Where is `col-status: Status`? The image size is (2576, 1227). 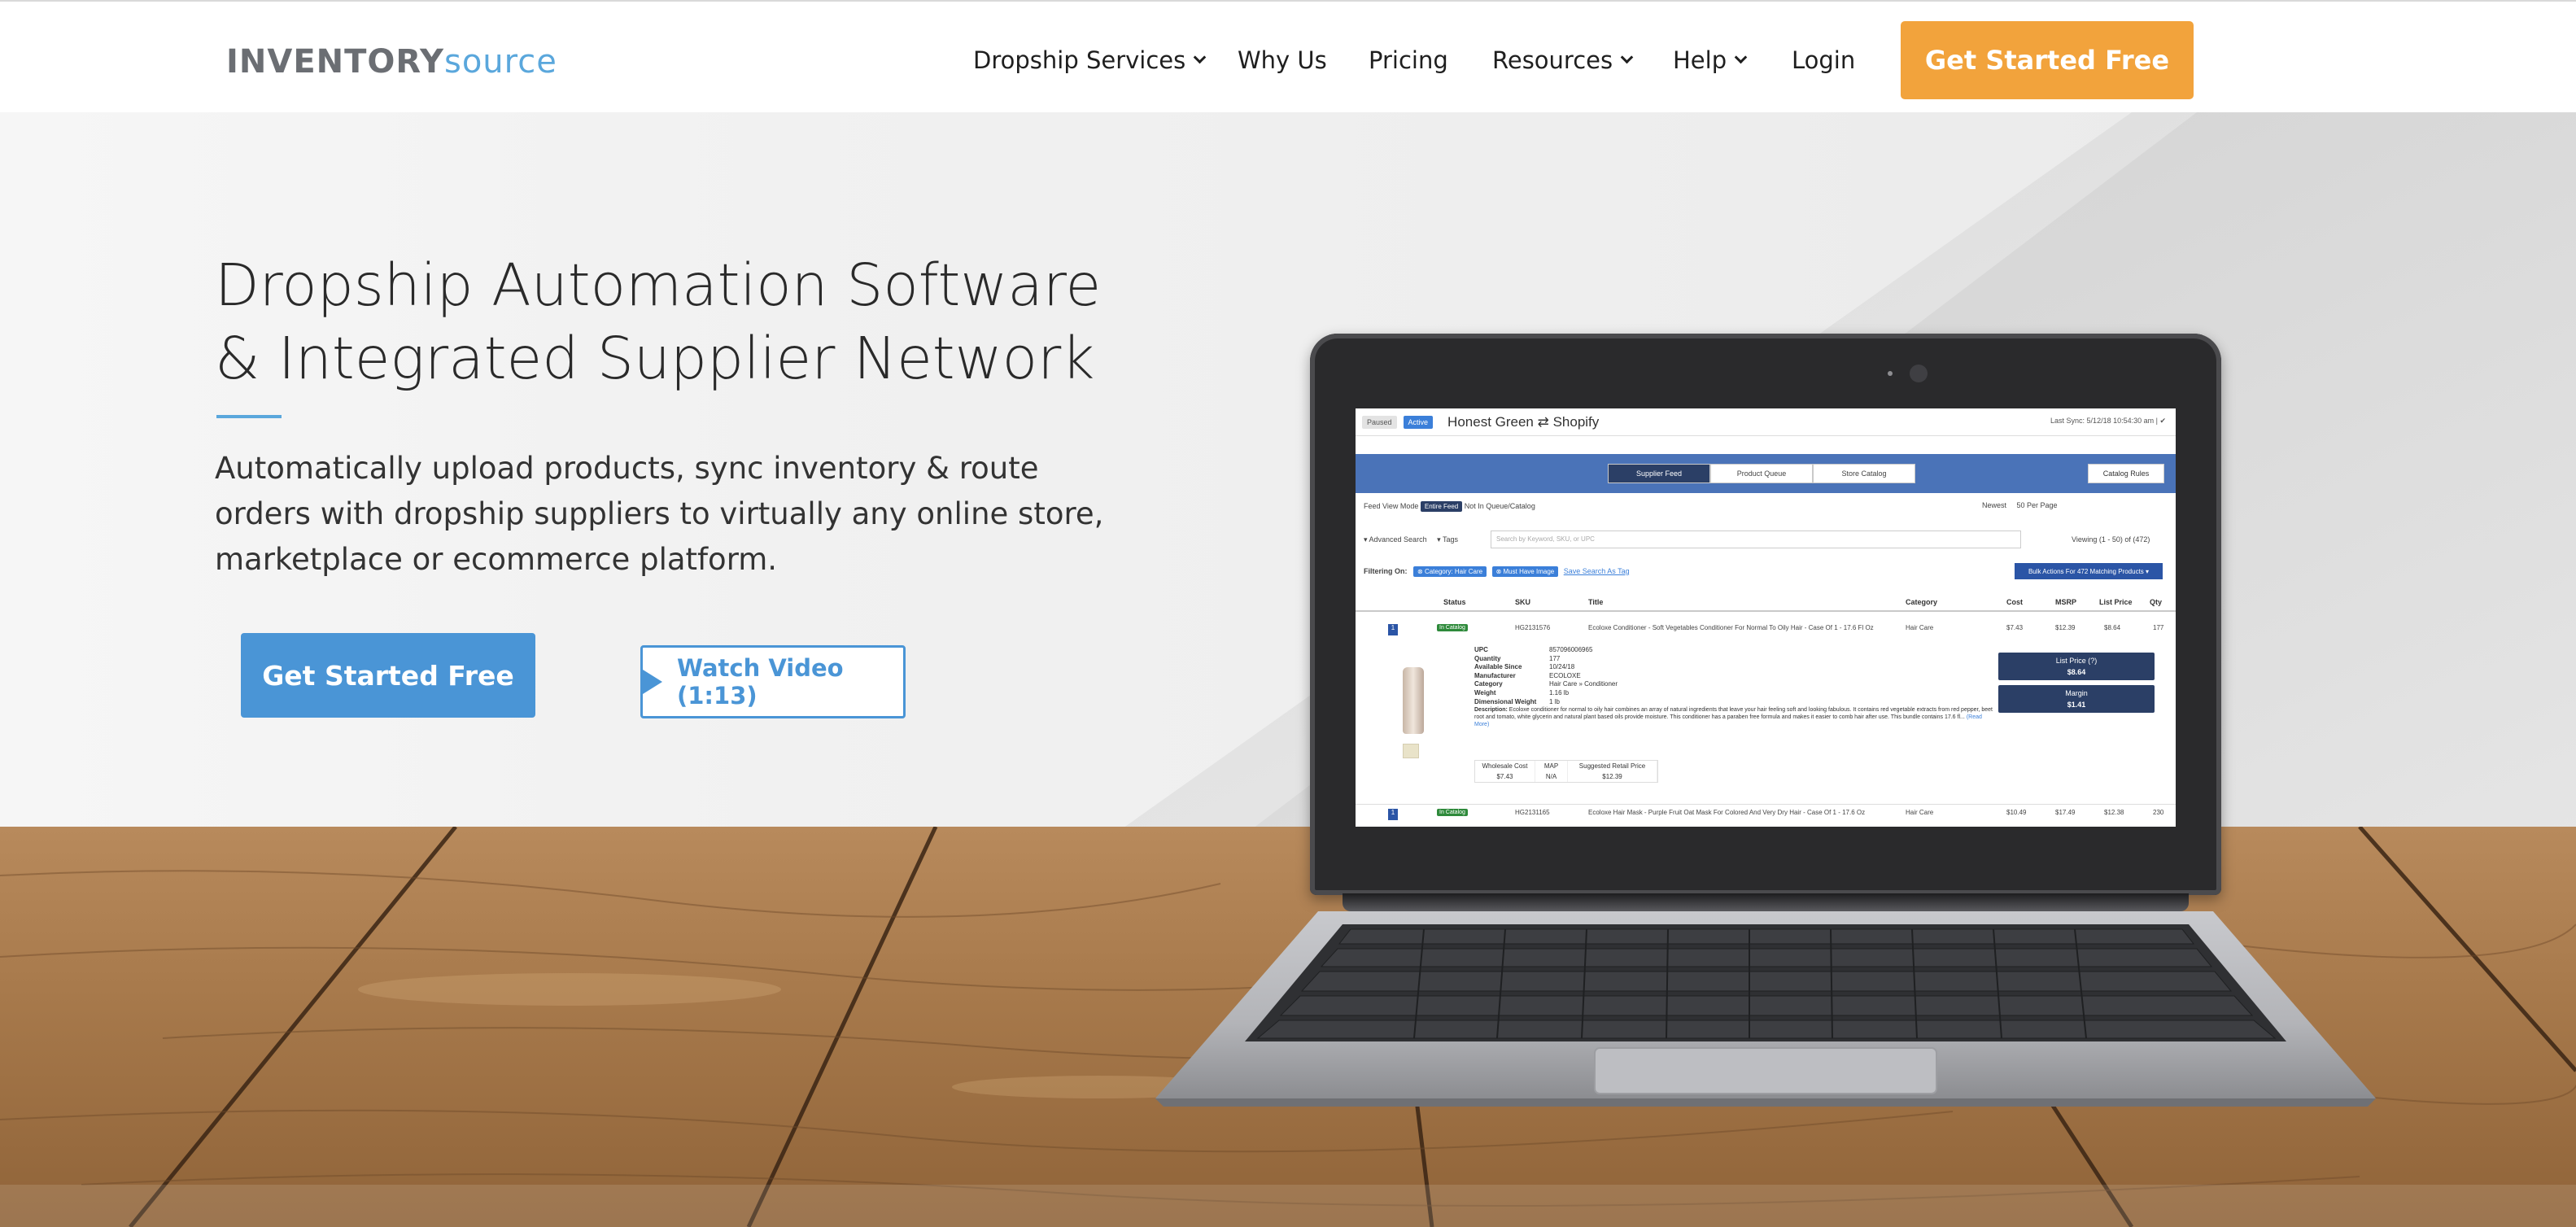 col-status: Status is located at coordinates (1454, 602).